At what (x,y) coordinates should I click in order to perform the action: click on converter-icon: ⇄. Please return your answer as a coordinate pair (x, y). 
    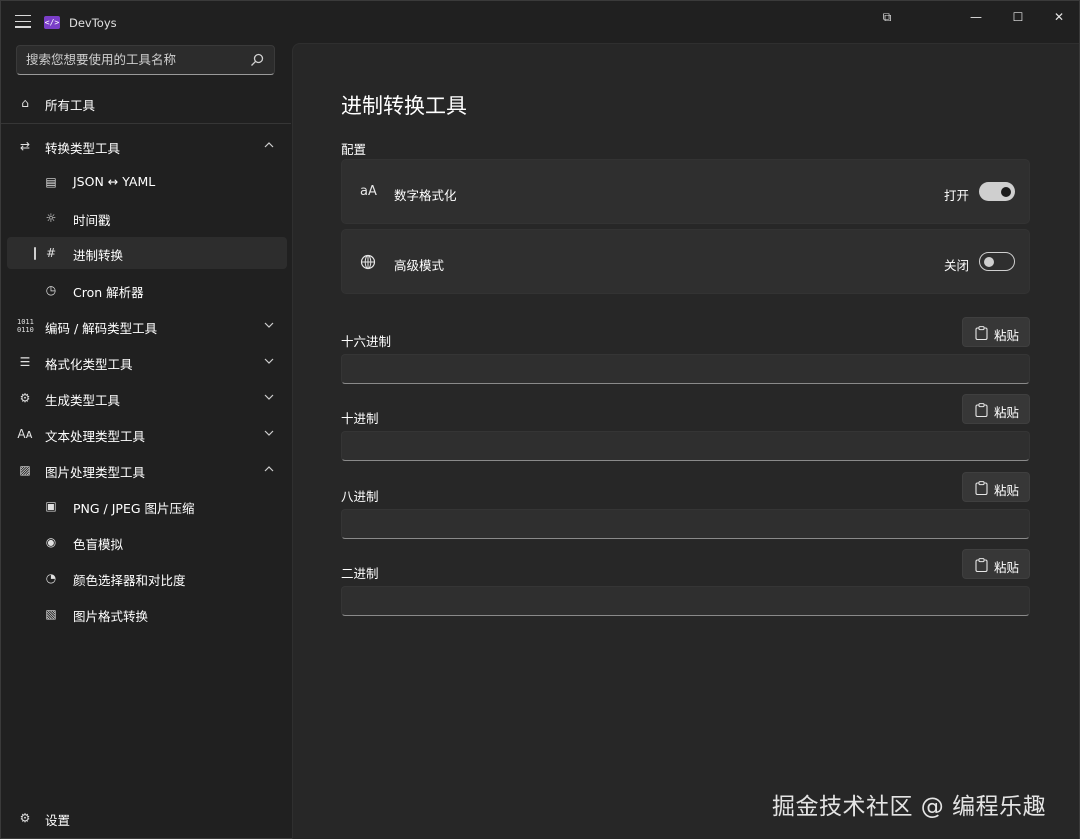
    Looking at the image, I should click on (25, 146).